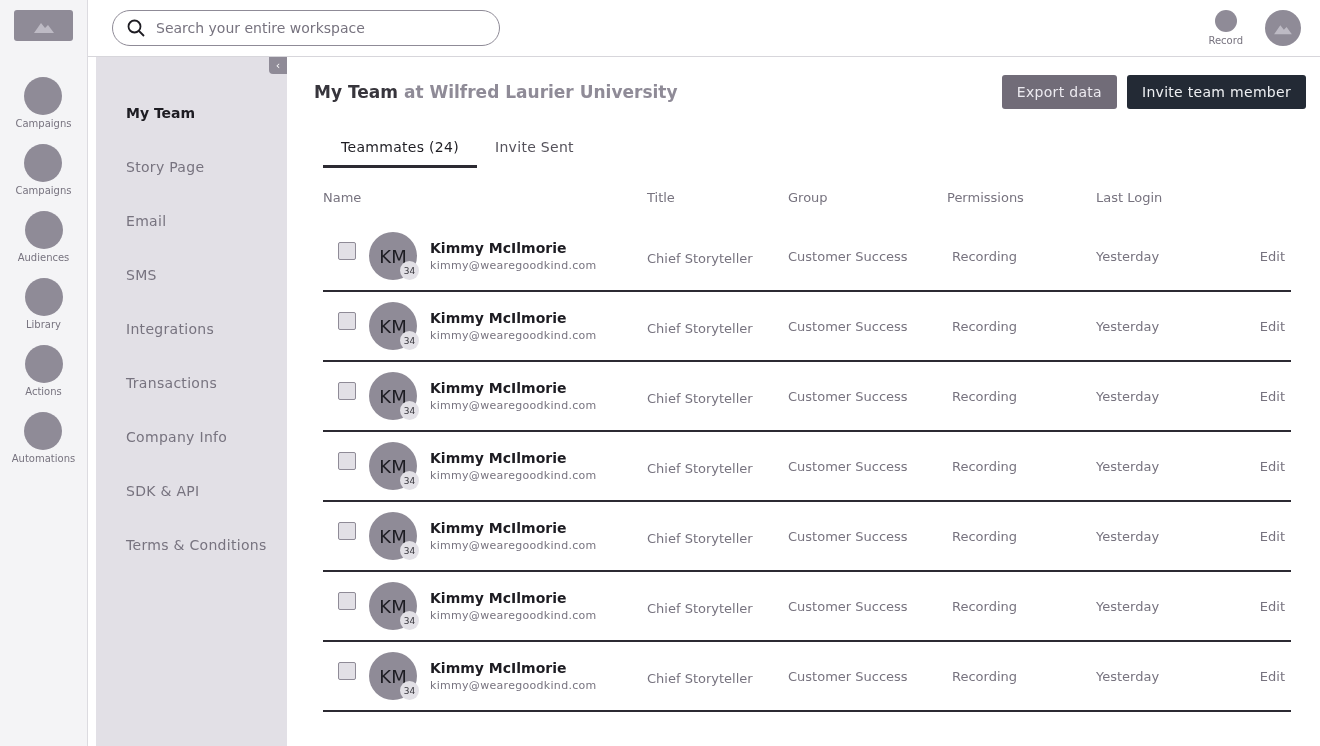  I want to click on sidebar-item: Story Page, so click(165, 167).